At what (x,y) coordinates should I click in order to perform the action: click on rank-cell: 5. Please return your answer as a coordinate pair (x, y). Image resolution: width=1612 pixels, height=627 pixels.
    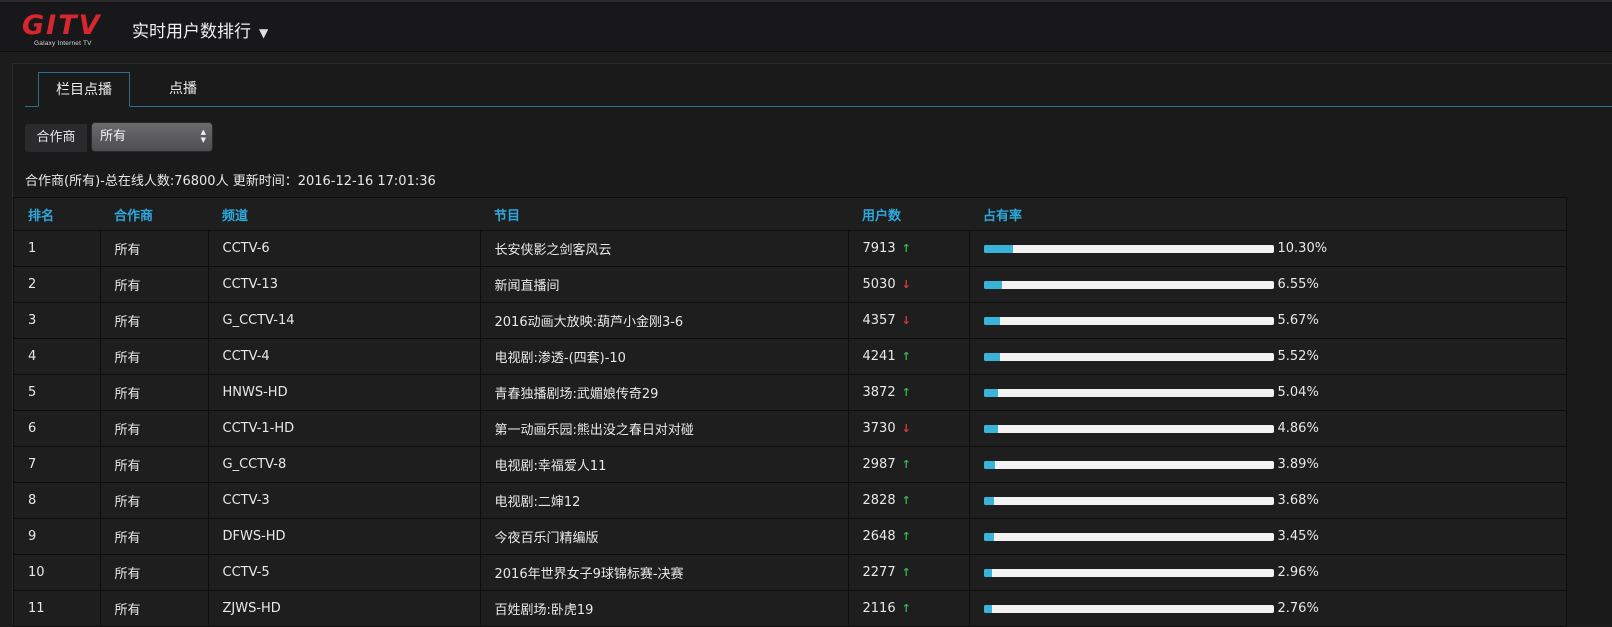
    Looking at the image, I should click on (57, 392).